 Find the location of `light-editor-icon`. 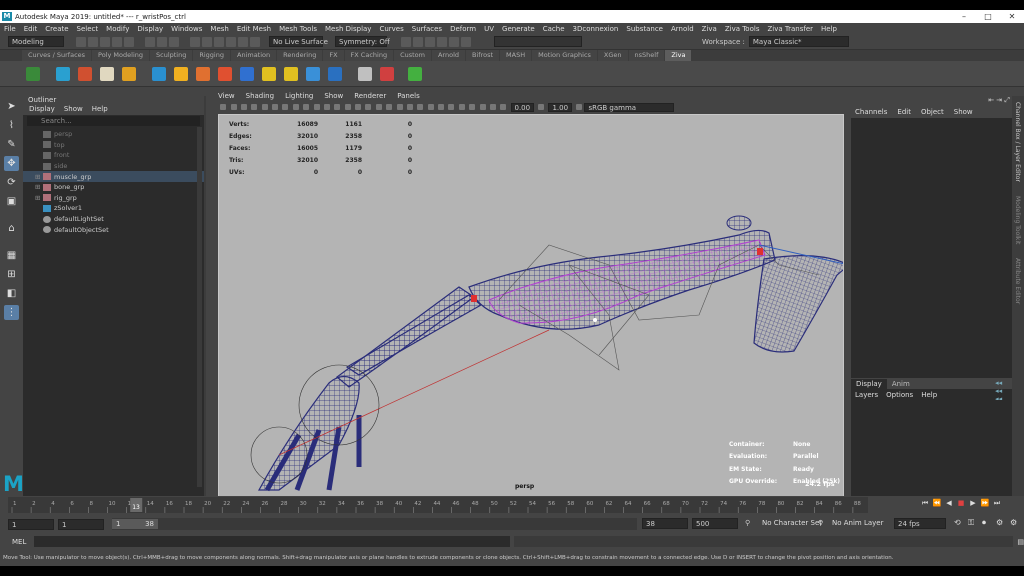

light-editor-icon is located at coordinates (466, 41).